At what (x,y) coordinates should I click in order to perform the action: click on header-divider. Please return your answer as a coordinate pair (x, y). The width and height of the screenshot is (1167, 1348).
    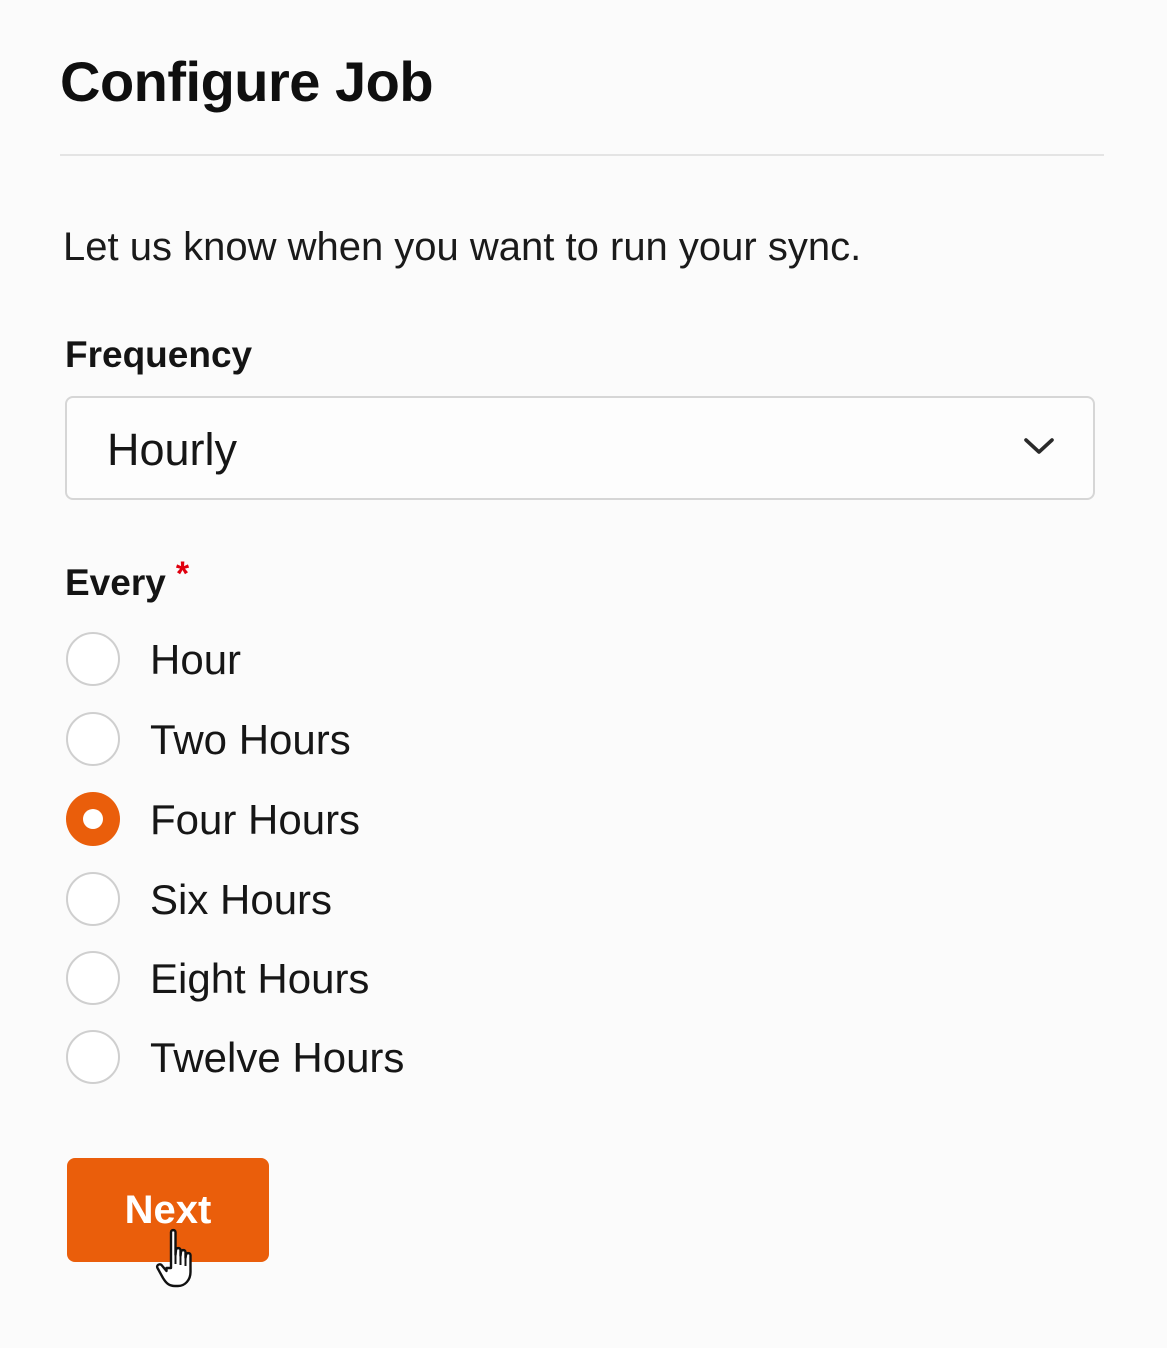
    Looking at the image, I should click on (582, 155).